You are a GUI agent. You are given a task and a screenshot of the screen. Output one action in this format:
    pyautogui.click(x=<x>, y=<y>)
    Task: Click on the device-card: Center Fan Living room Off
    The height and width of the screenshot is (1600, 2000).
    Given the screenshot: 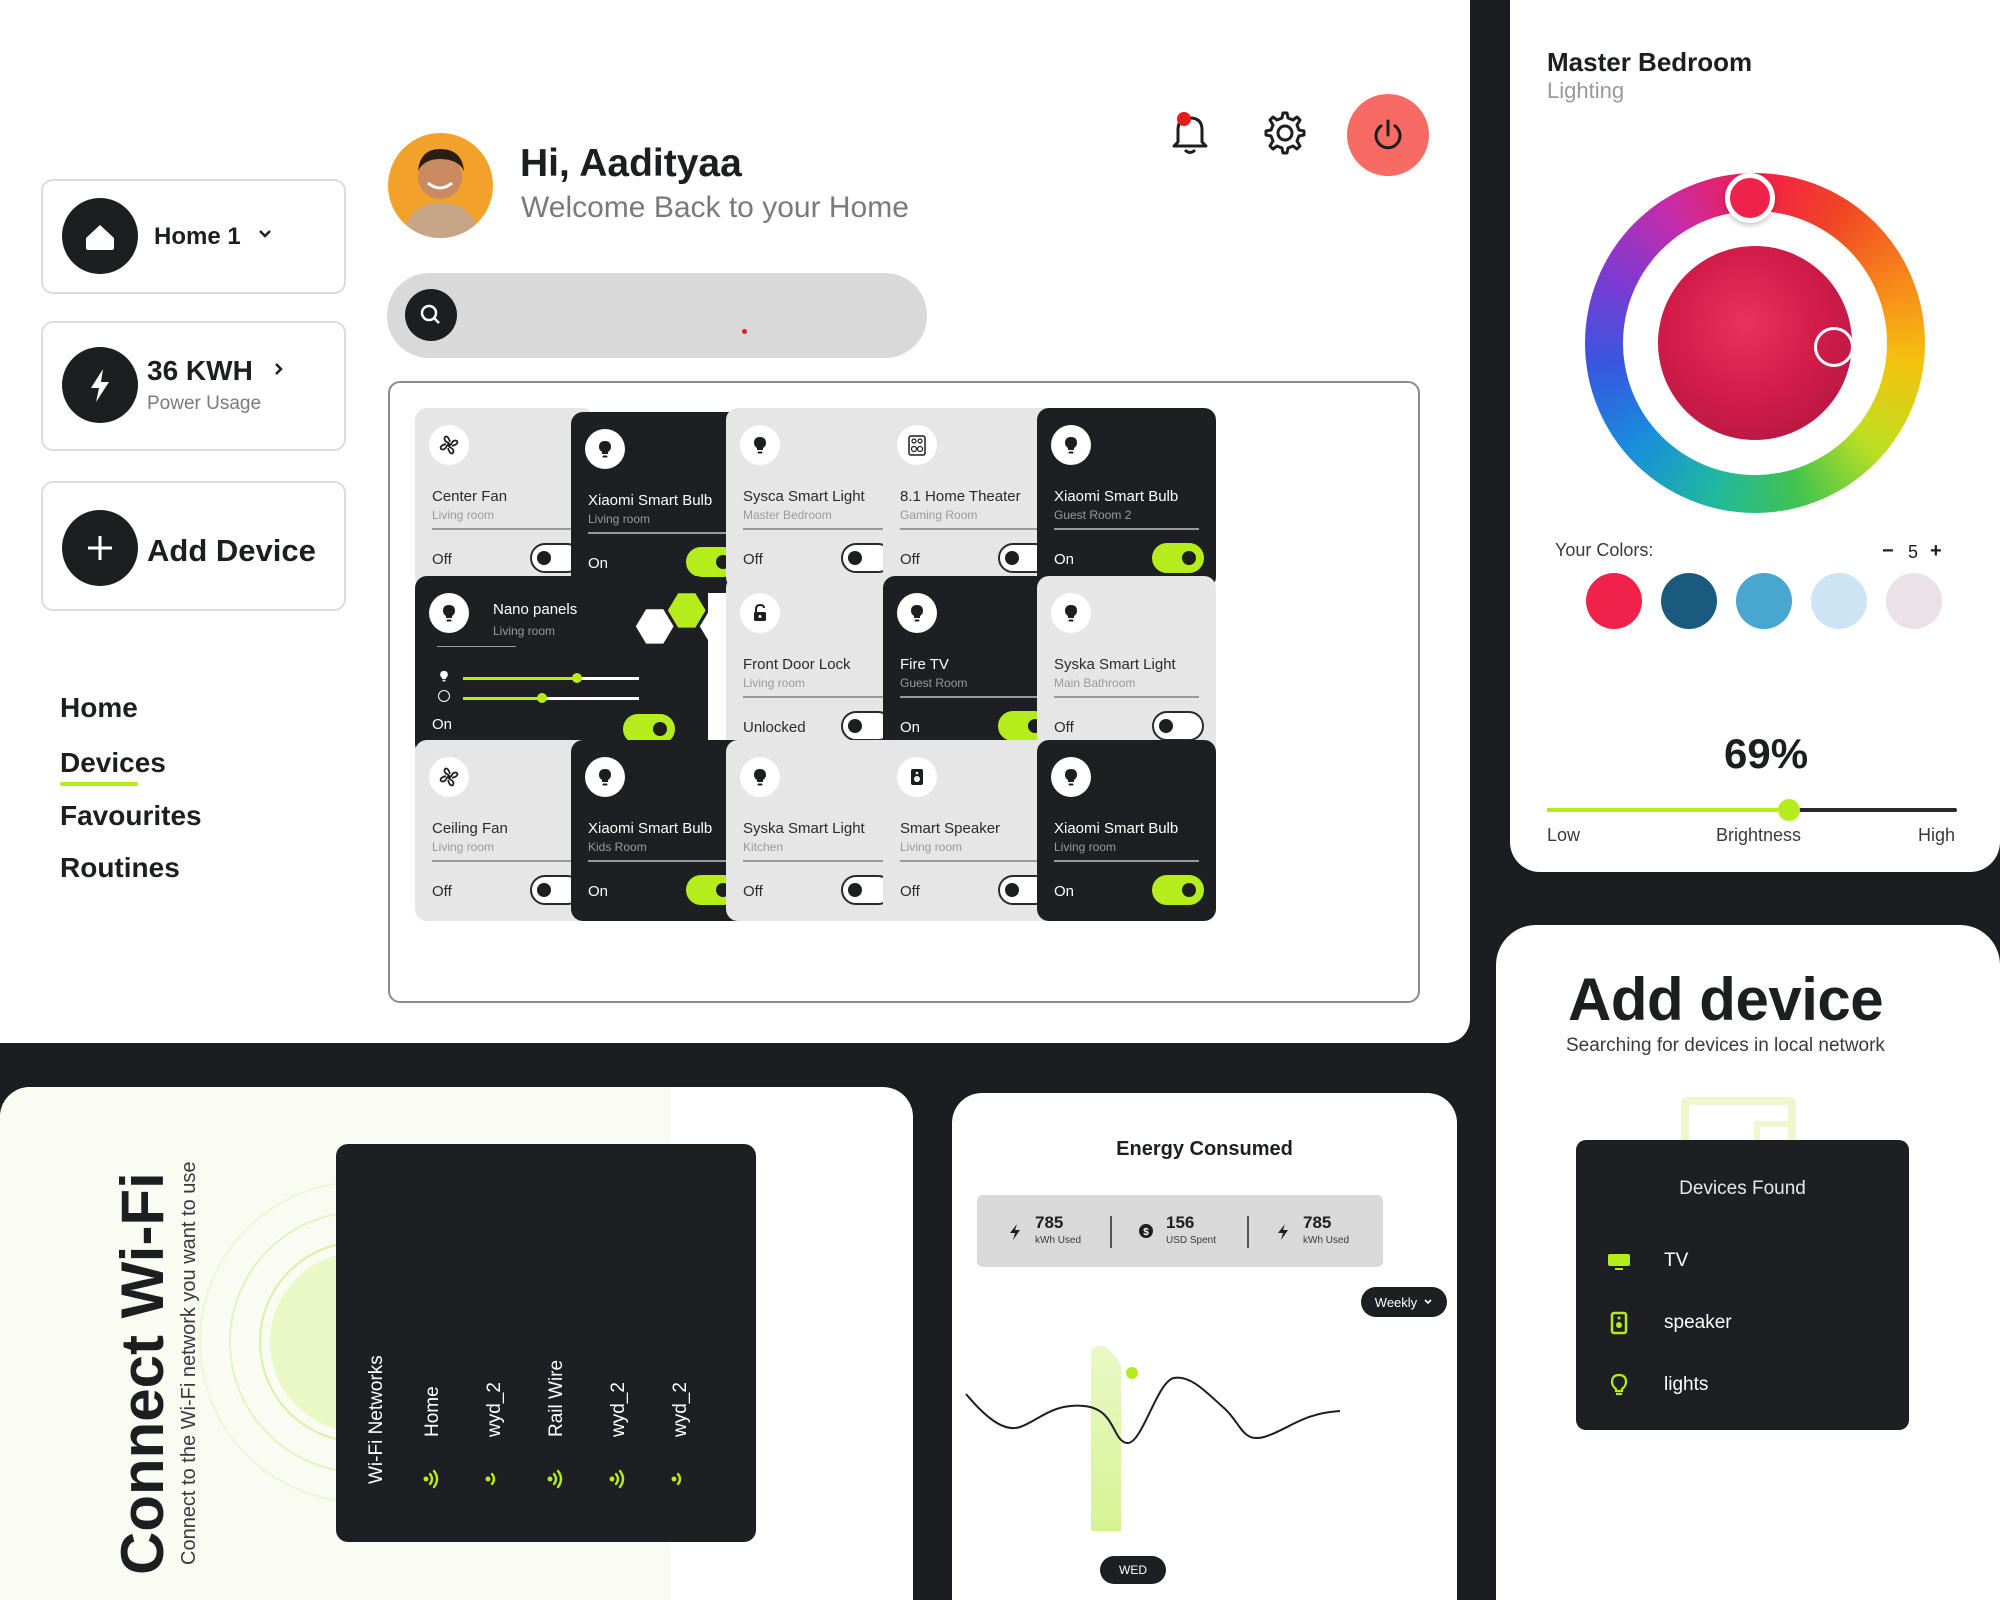 What is the action you would take?
    pyautogui.click(x=504, y=498)
    